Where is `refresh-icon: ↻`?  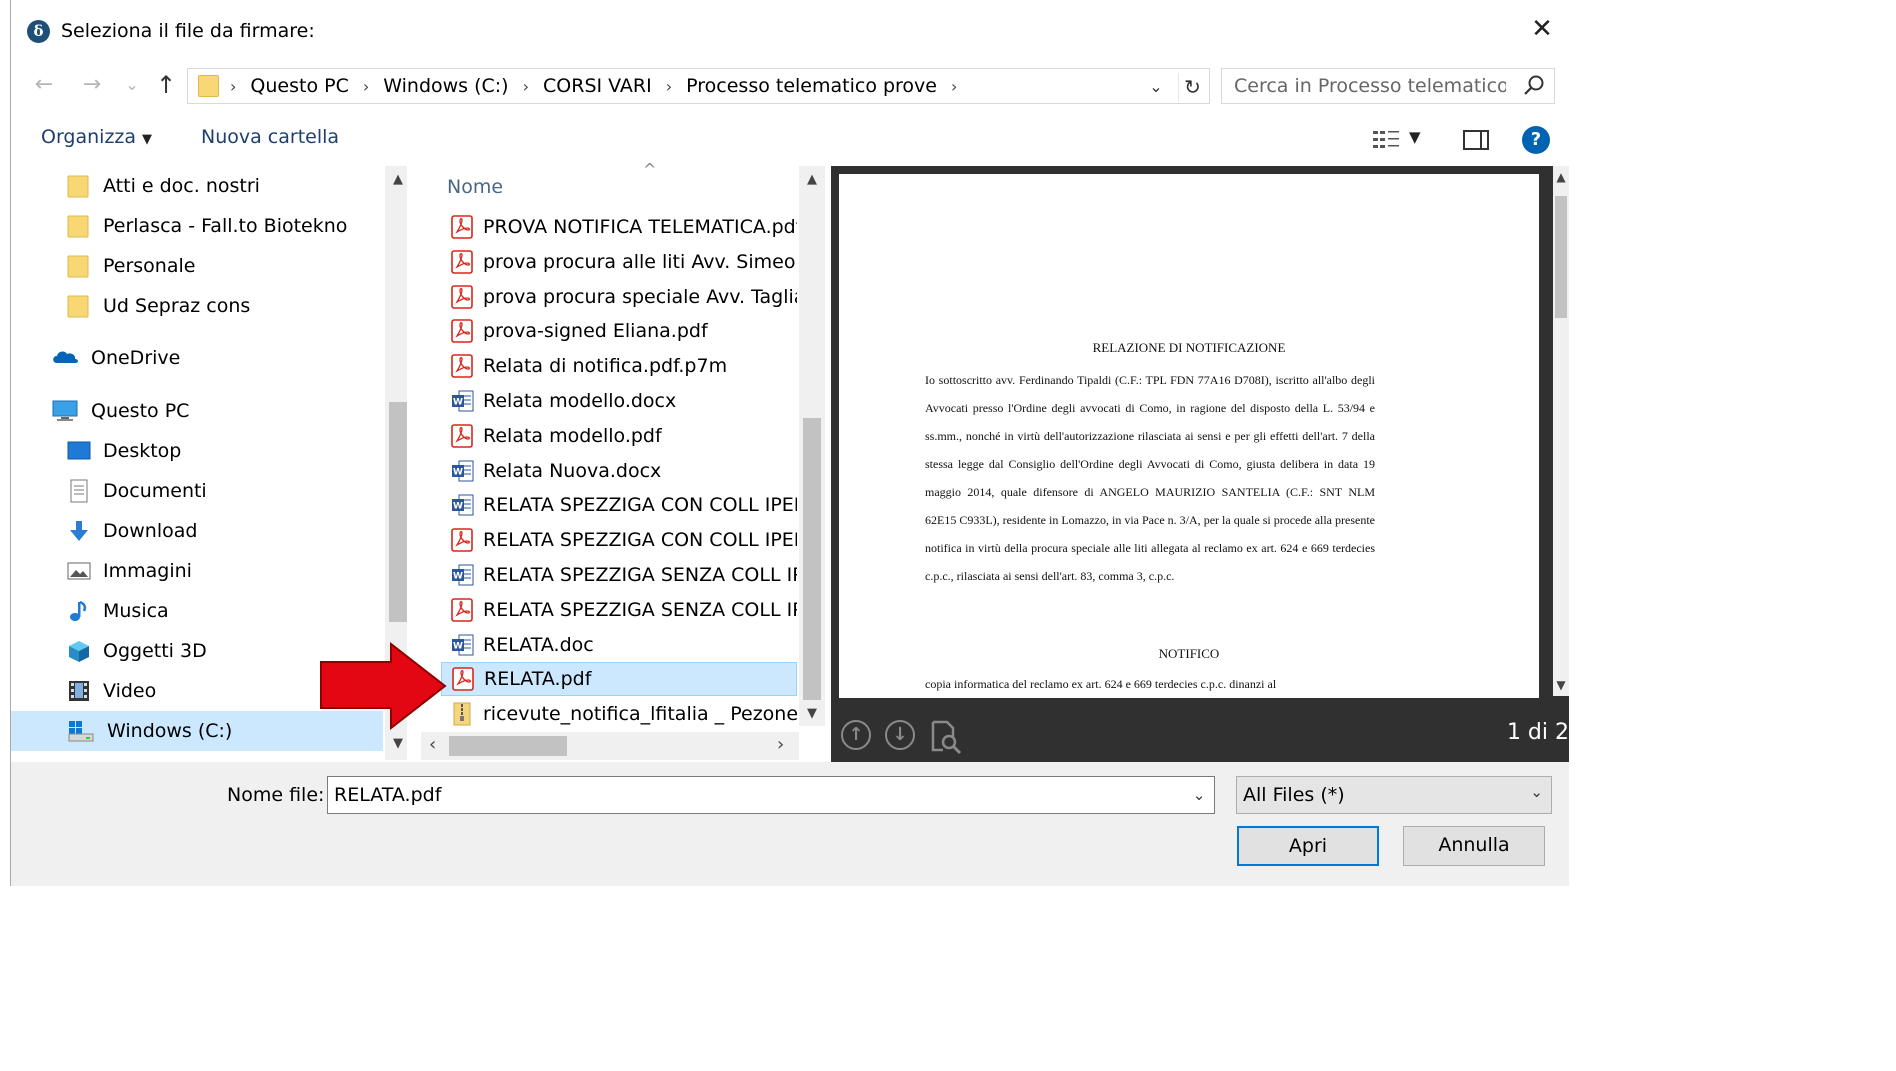
refresh-icon: ↻ is located at coordinates (1192, 87).